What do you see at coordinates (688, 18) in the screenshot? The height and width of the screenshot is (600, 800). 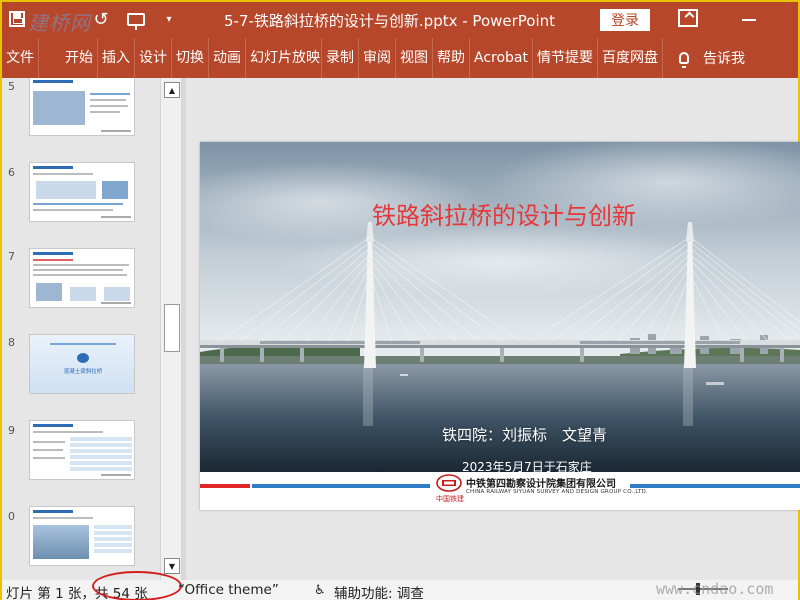 I see `ribbon-display-options-icon` at bounding box center [688, 18].